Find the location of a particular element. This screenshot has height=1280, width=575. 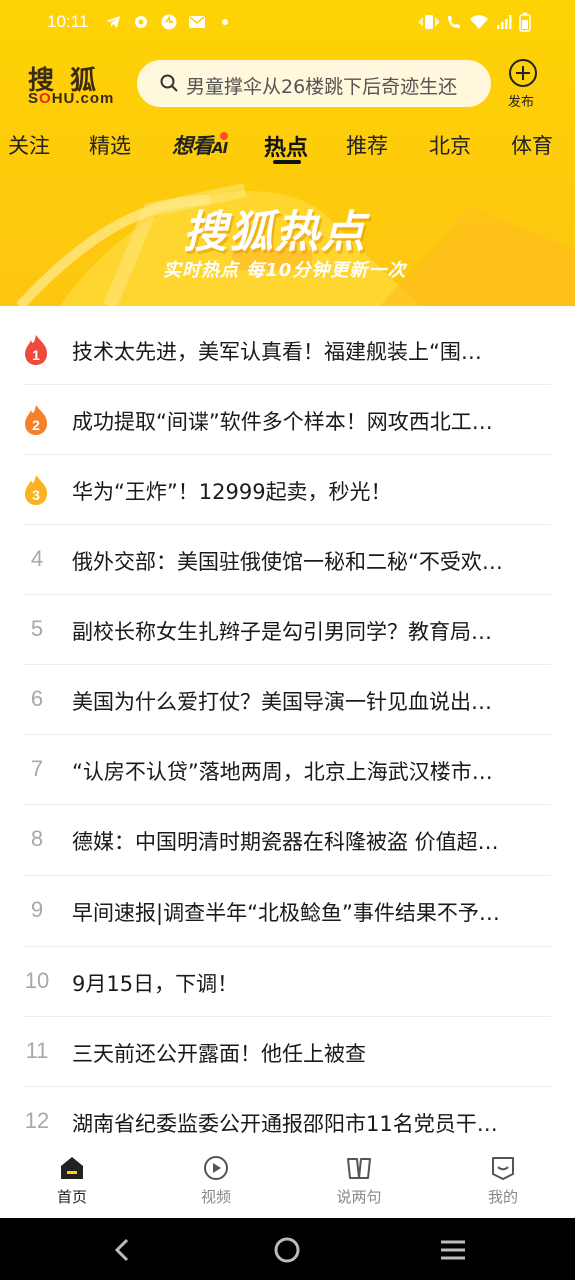

rank-number: 11 is located at coordinates (37, 1050).